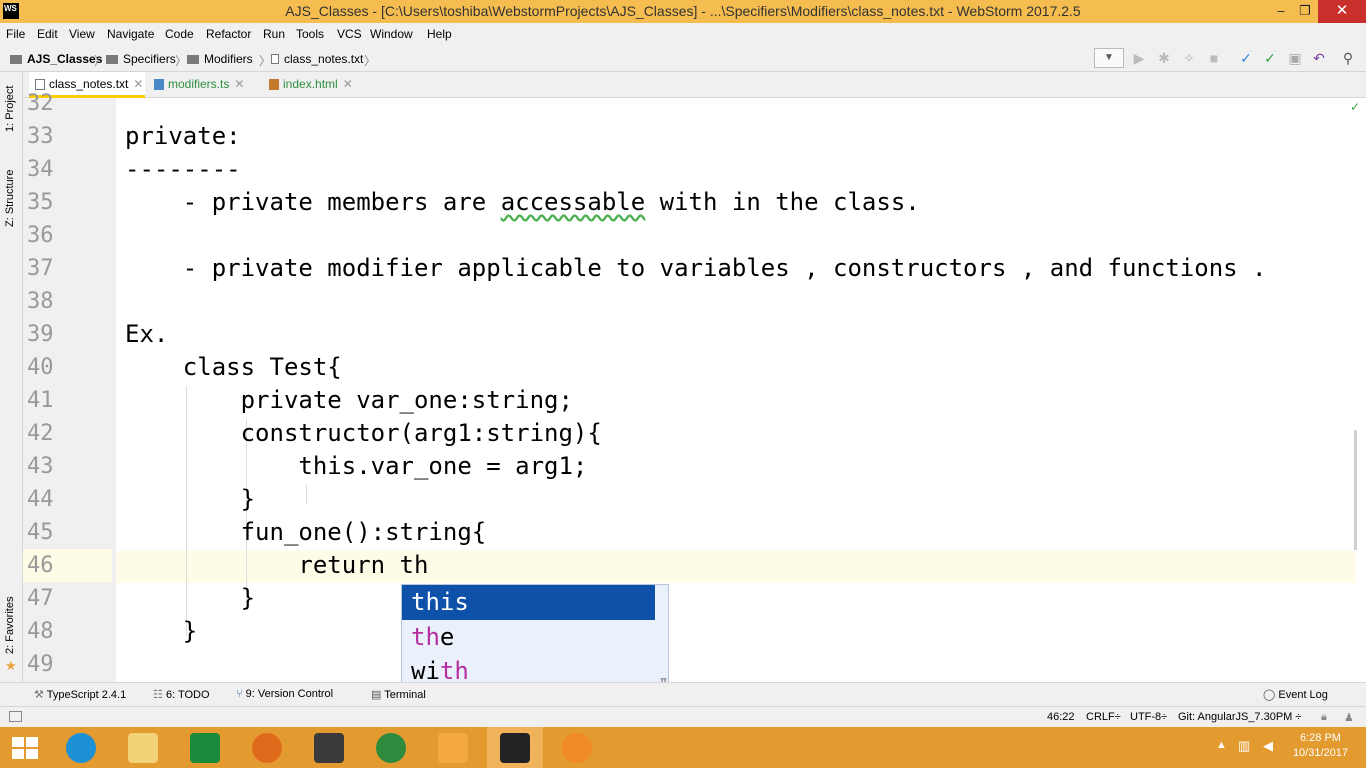  I want to click on line-number: 43, so click(40, 466).